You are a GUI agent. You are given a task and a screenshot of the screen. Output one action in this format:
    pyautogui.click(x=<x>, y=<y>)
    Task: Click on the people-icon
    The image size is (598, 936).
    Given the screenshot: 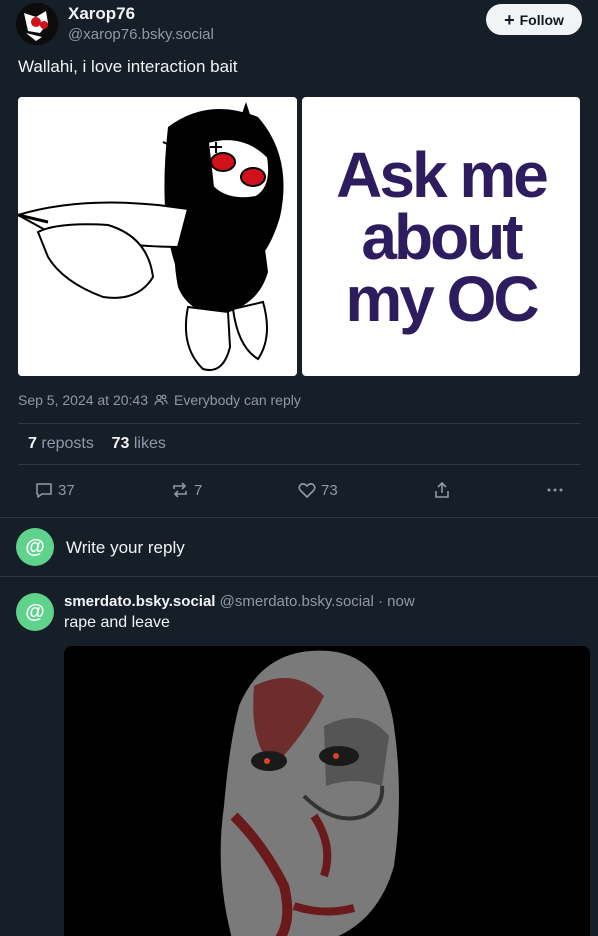 What is the action you would take?
    pyautogui.click(x=161, y=400)
    